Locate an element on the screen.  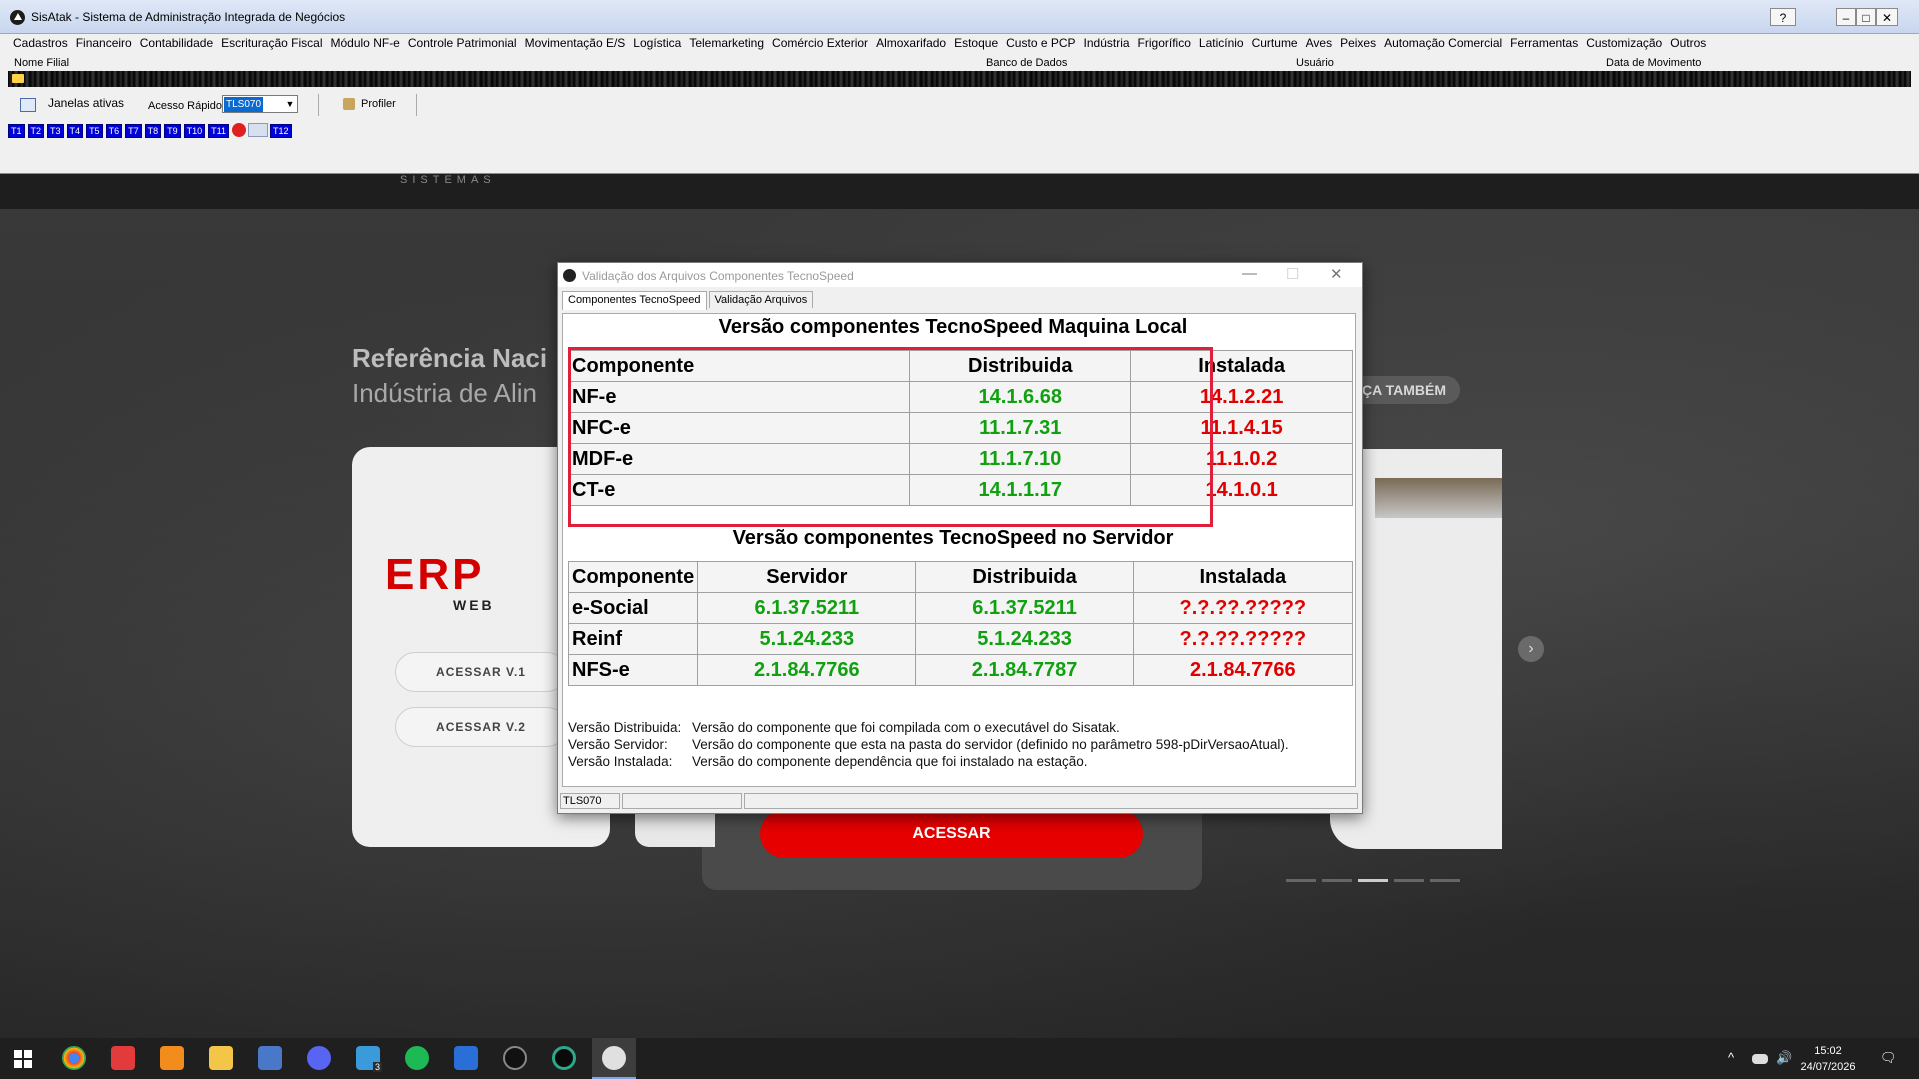
janelas-ativas-button: Janelas ativas is located at coordinates (86, 103).